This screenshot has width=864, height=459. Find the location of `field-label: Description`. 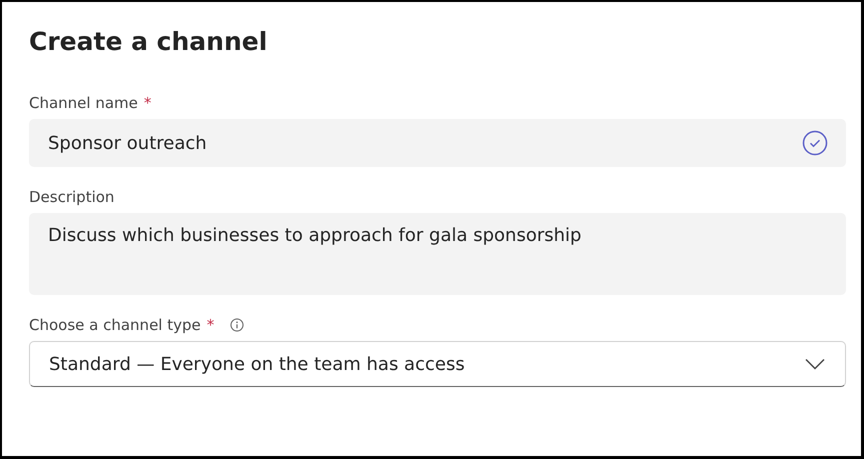

field-label: Description is located at coordinates (71, 197).